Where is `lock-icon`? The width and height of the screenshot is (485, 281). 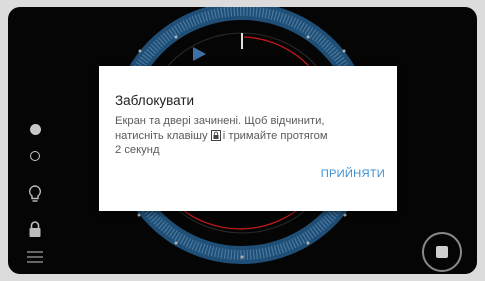
lock-icon is located at coordinates (35, 228).